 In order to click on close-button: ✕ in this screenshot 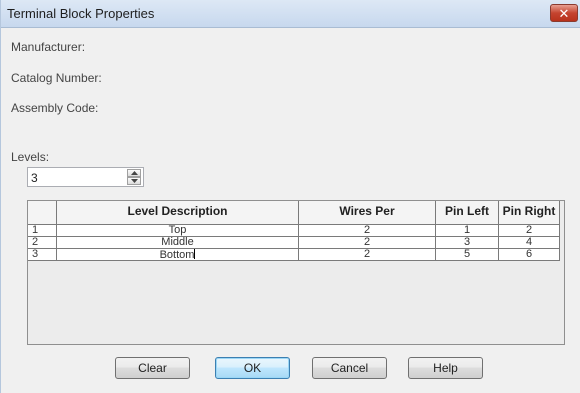, I will do `click(564, 13)`.